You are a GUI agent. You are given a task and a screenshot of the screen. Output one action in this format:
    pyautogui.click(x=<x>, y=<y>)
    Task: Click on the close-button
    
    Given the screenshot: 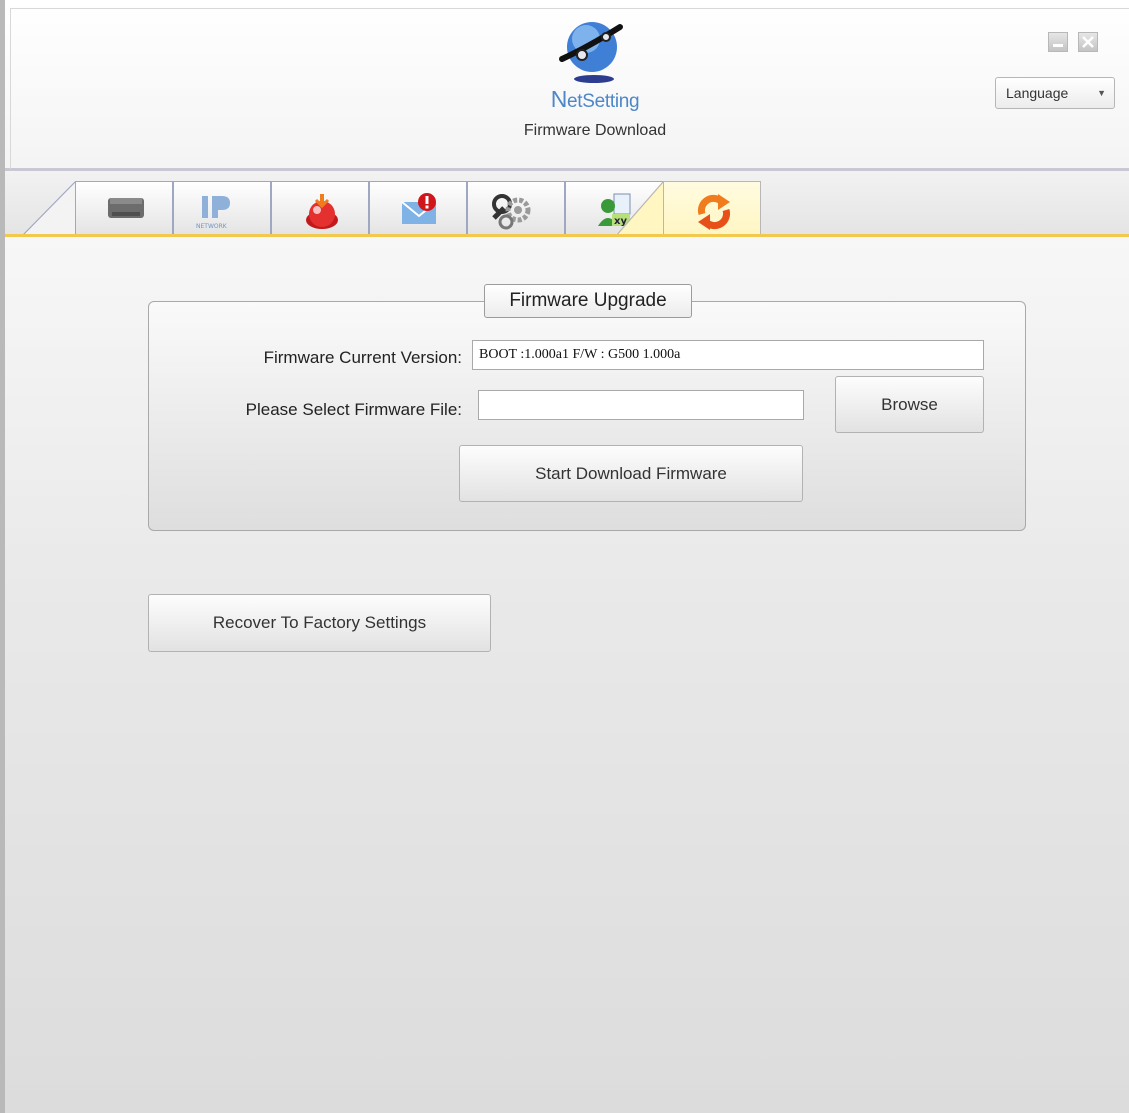 What is the action you would take?
    pyautogui.click(x=1088, y=42)
    